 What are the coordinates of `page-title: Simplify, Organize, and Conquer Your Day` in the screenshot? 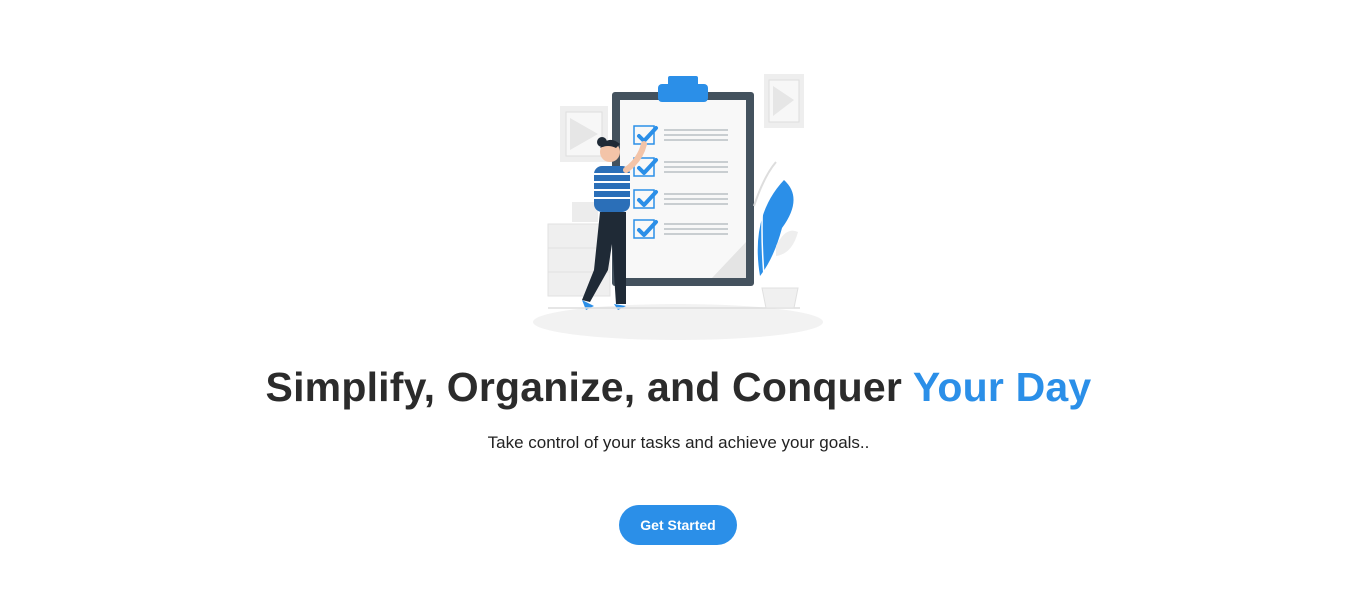 It's located at (678, 387).